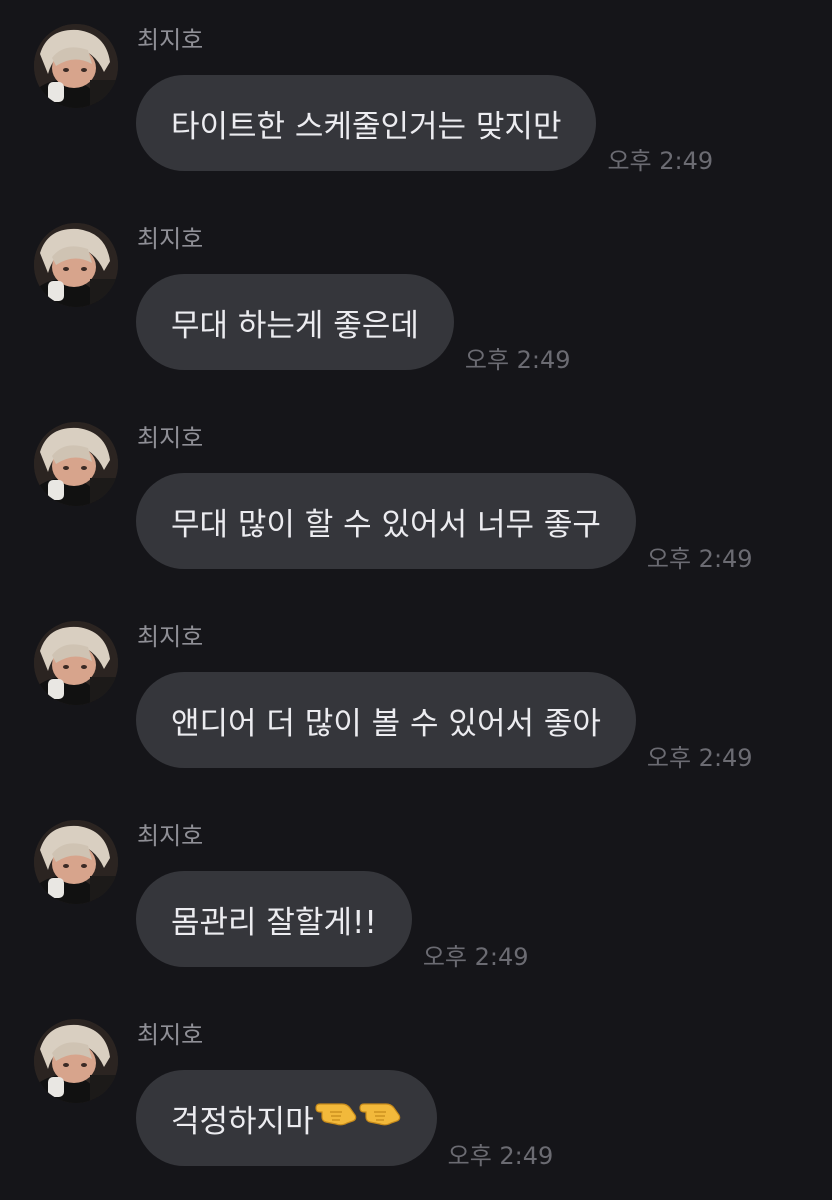 This screenshot has width=832, height=1200. I want to click on message-bubble: 무대 하는게 좋은데, so click(295, 322).